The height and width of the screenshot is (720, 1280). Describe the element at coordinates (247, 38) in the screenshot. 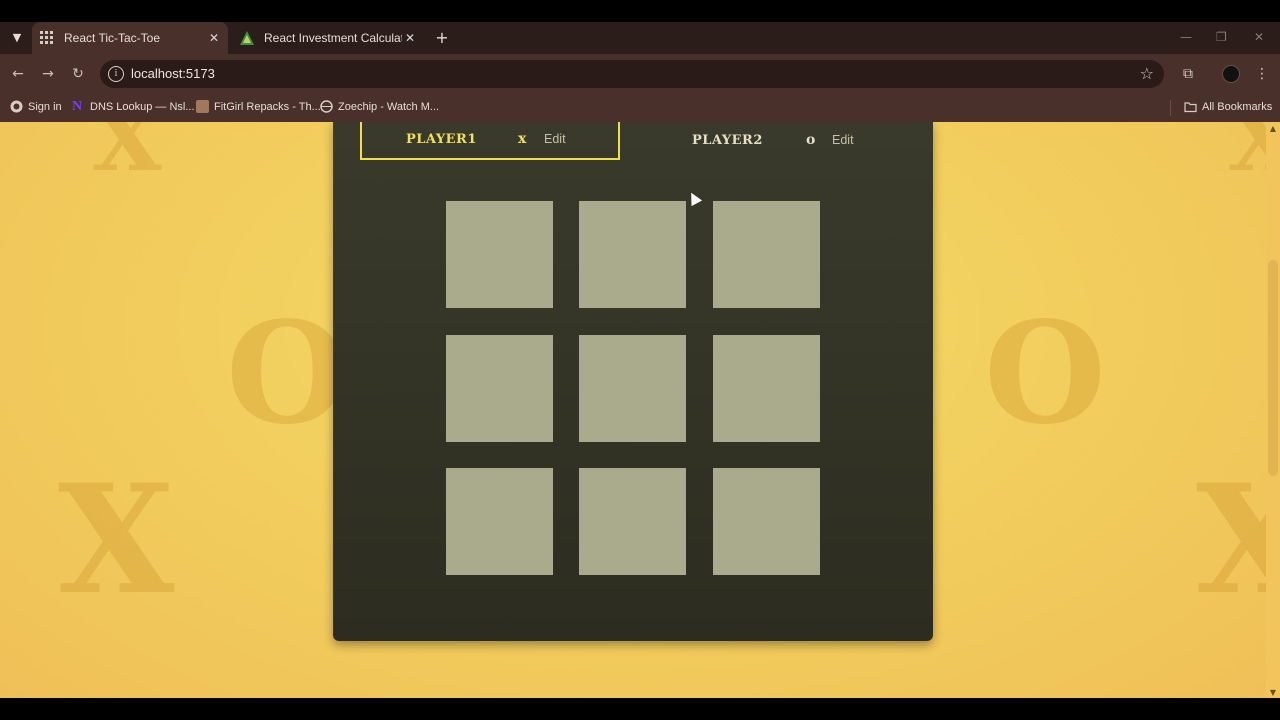

I see `calculator-favicon-icon` at that location.